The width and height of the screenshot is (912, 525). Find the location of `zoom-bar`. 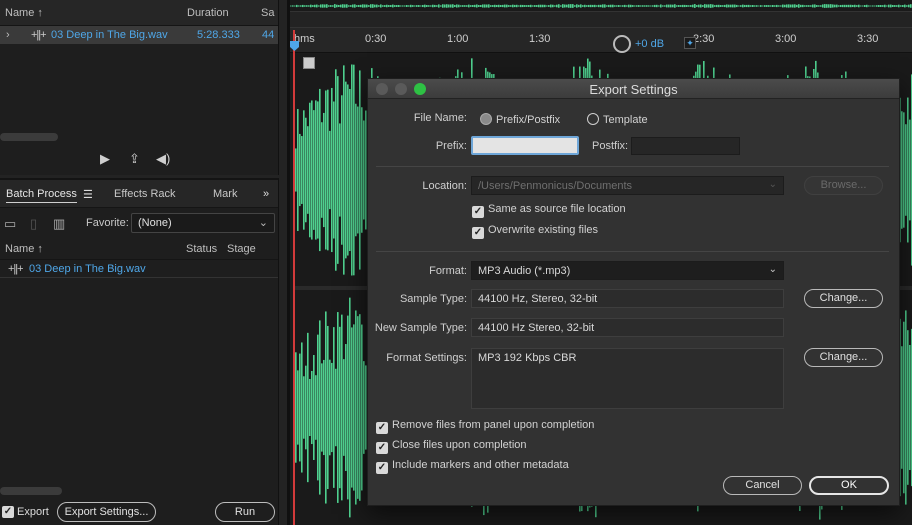

zoom-bar is located at coordinates (601, 20).